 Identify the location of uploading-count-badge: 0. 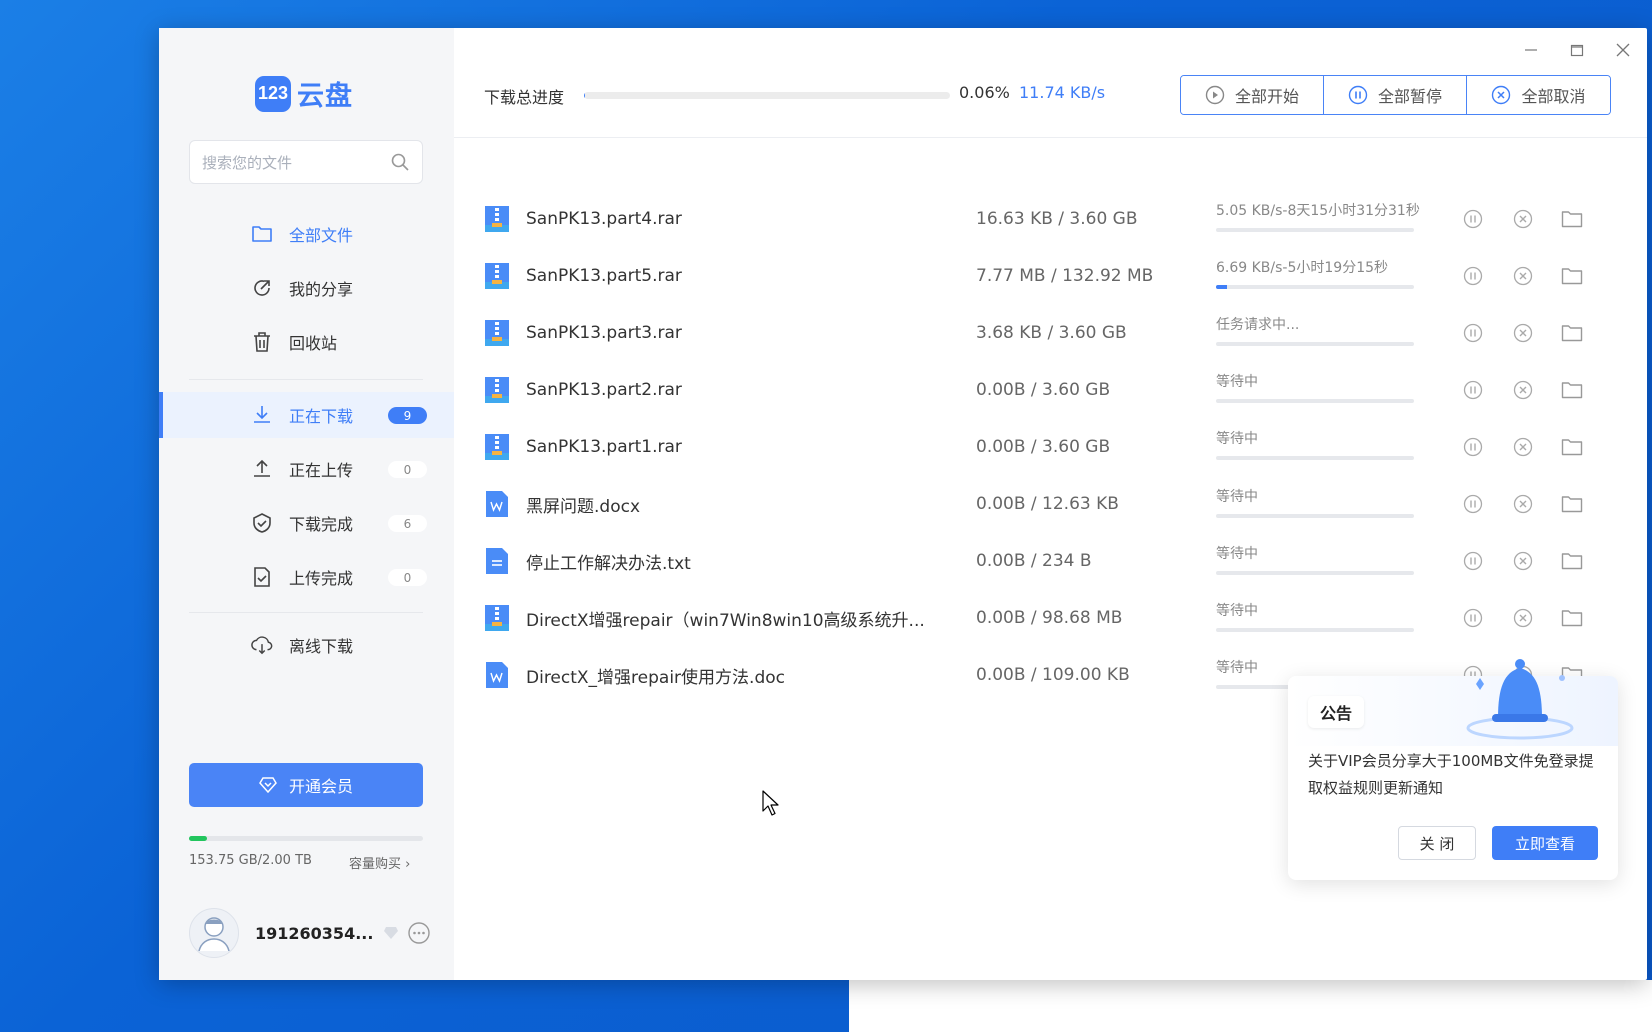
(407, 469).